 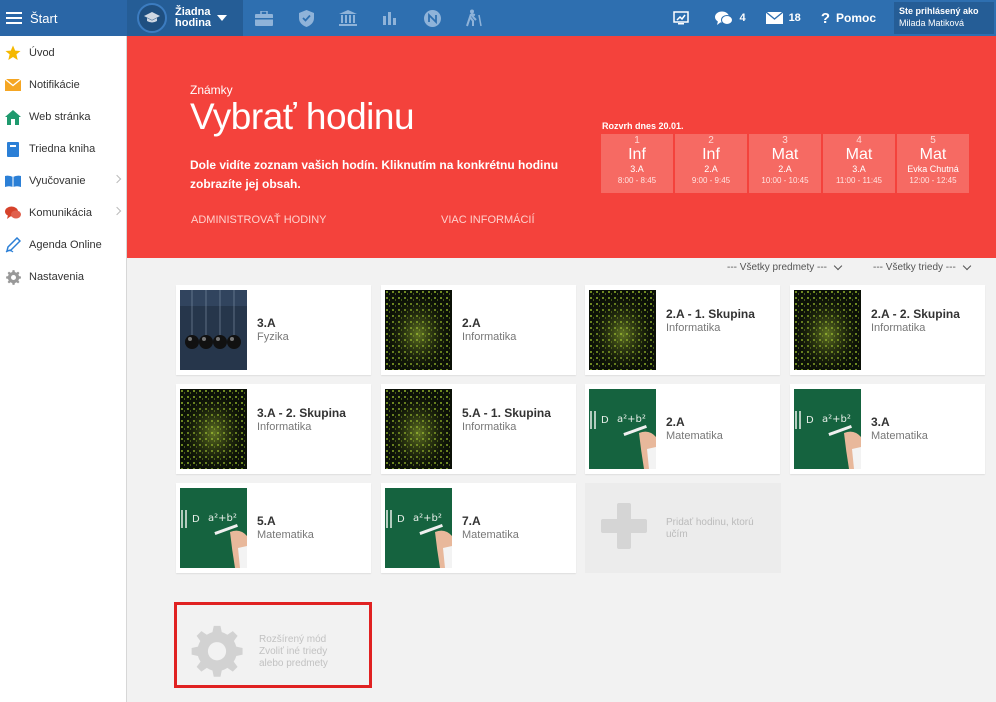 I want to click on cast-icon, so click(x=681, y=18).